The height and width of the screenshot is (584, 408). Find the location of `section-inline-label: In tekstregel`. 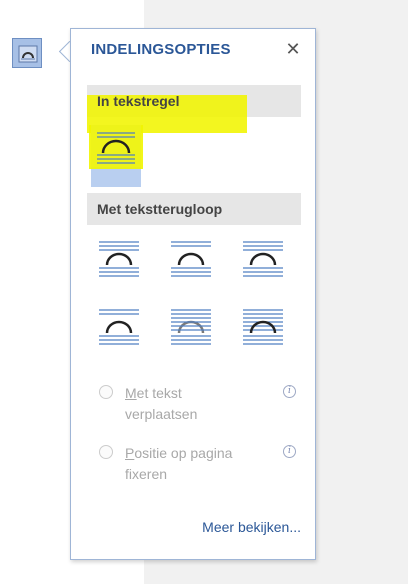

section-inline-label: In tekstregel is located at coordinates (138, 101).